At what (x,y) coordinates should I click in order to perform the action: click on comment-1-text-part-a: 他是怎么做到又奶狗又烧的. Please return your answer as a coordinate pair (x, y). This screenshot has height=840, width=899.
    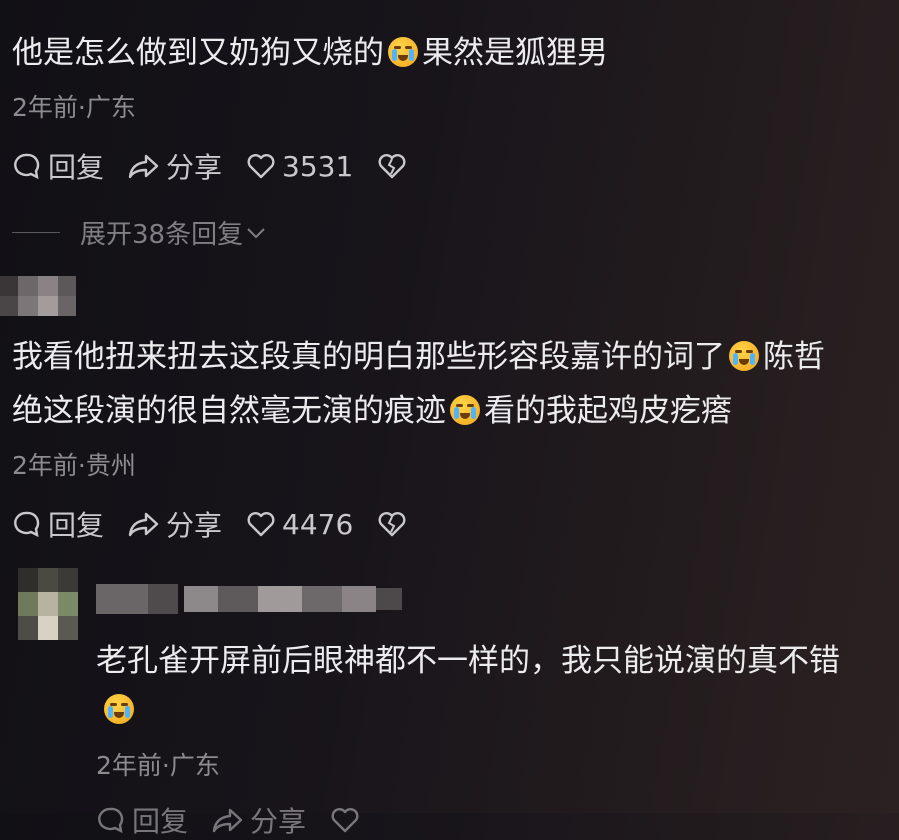
    Looking at the image, I should click on (198, 53).